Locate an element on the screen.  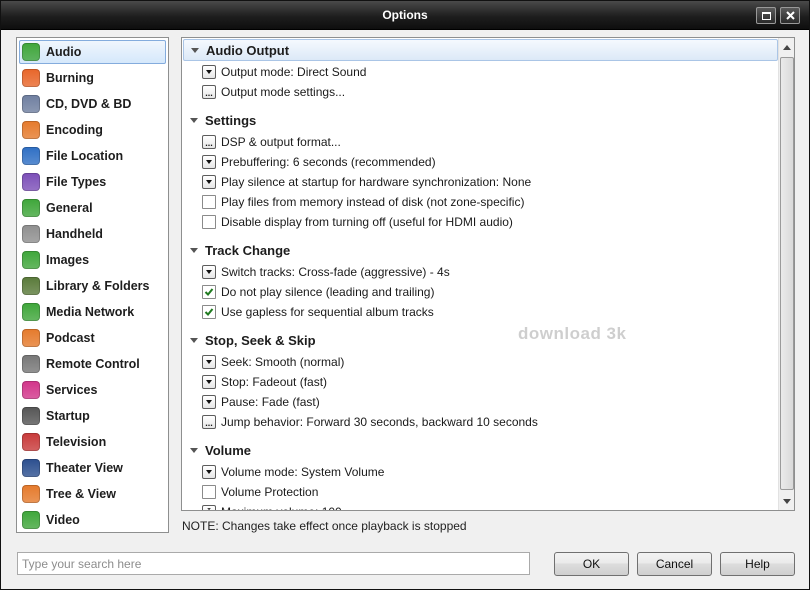
maximize-button is located at coordinates (766, 15).